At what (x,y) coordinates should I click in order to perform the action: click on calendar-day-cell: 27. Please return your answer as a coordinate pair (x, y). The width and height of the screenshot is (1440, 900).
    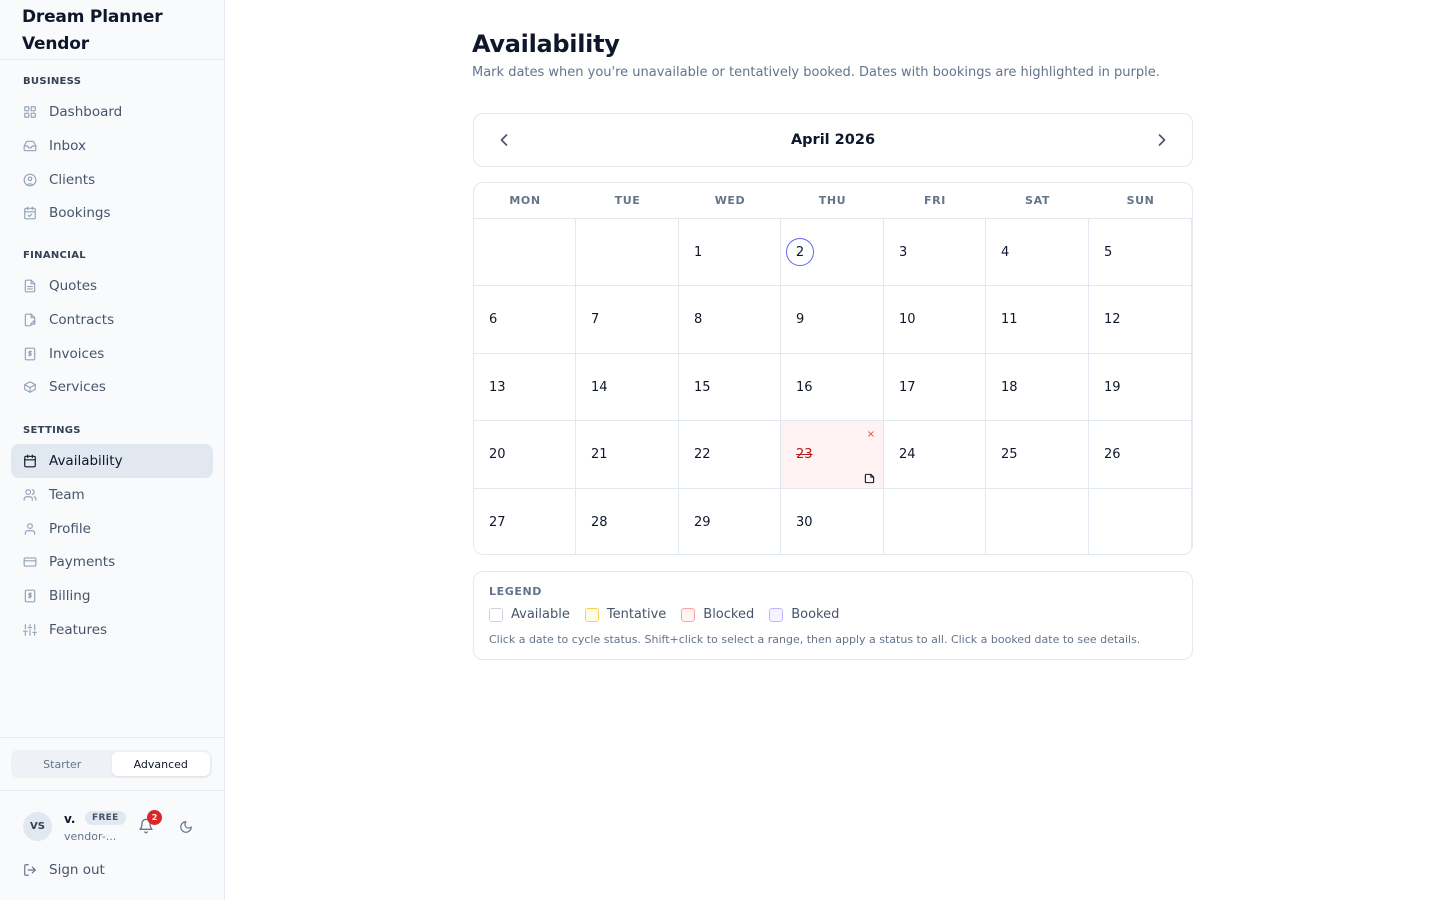
    Looking at the image, I should click on (525, 521).